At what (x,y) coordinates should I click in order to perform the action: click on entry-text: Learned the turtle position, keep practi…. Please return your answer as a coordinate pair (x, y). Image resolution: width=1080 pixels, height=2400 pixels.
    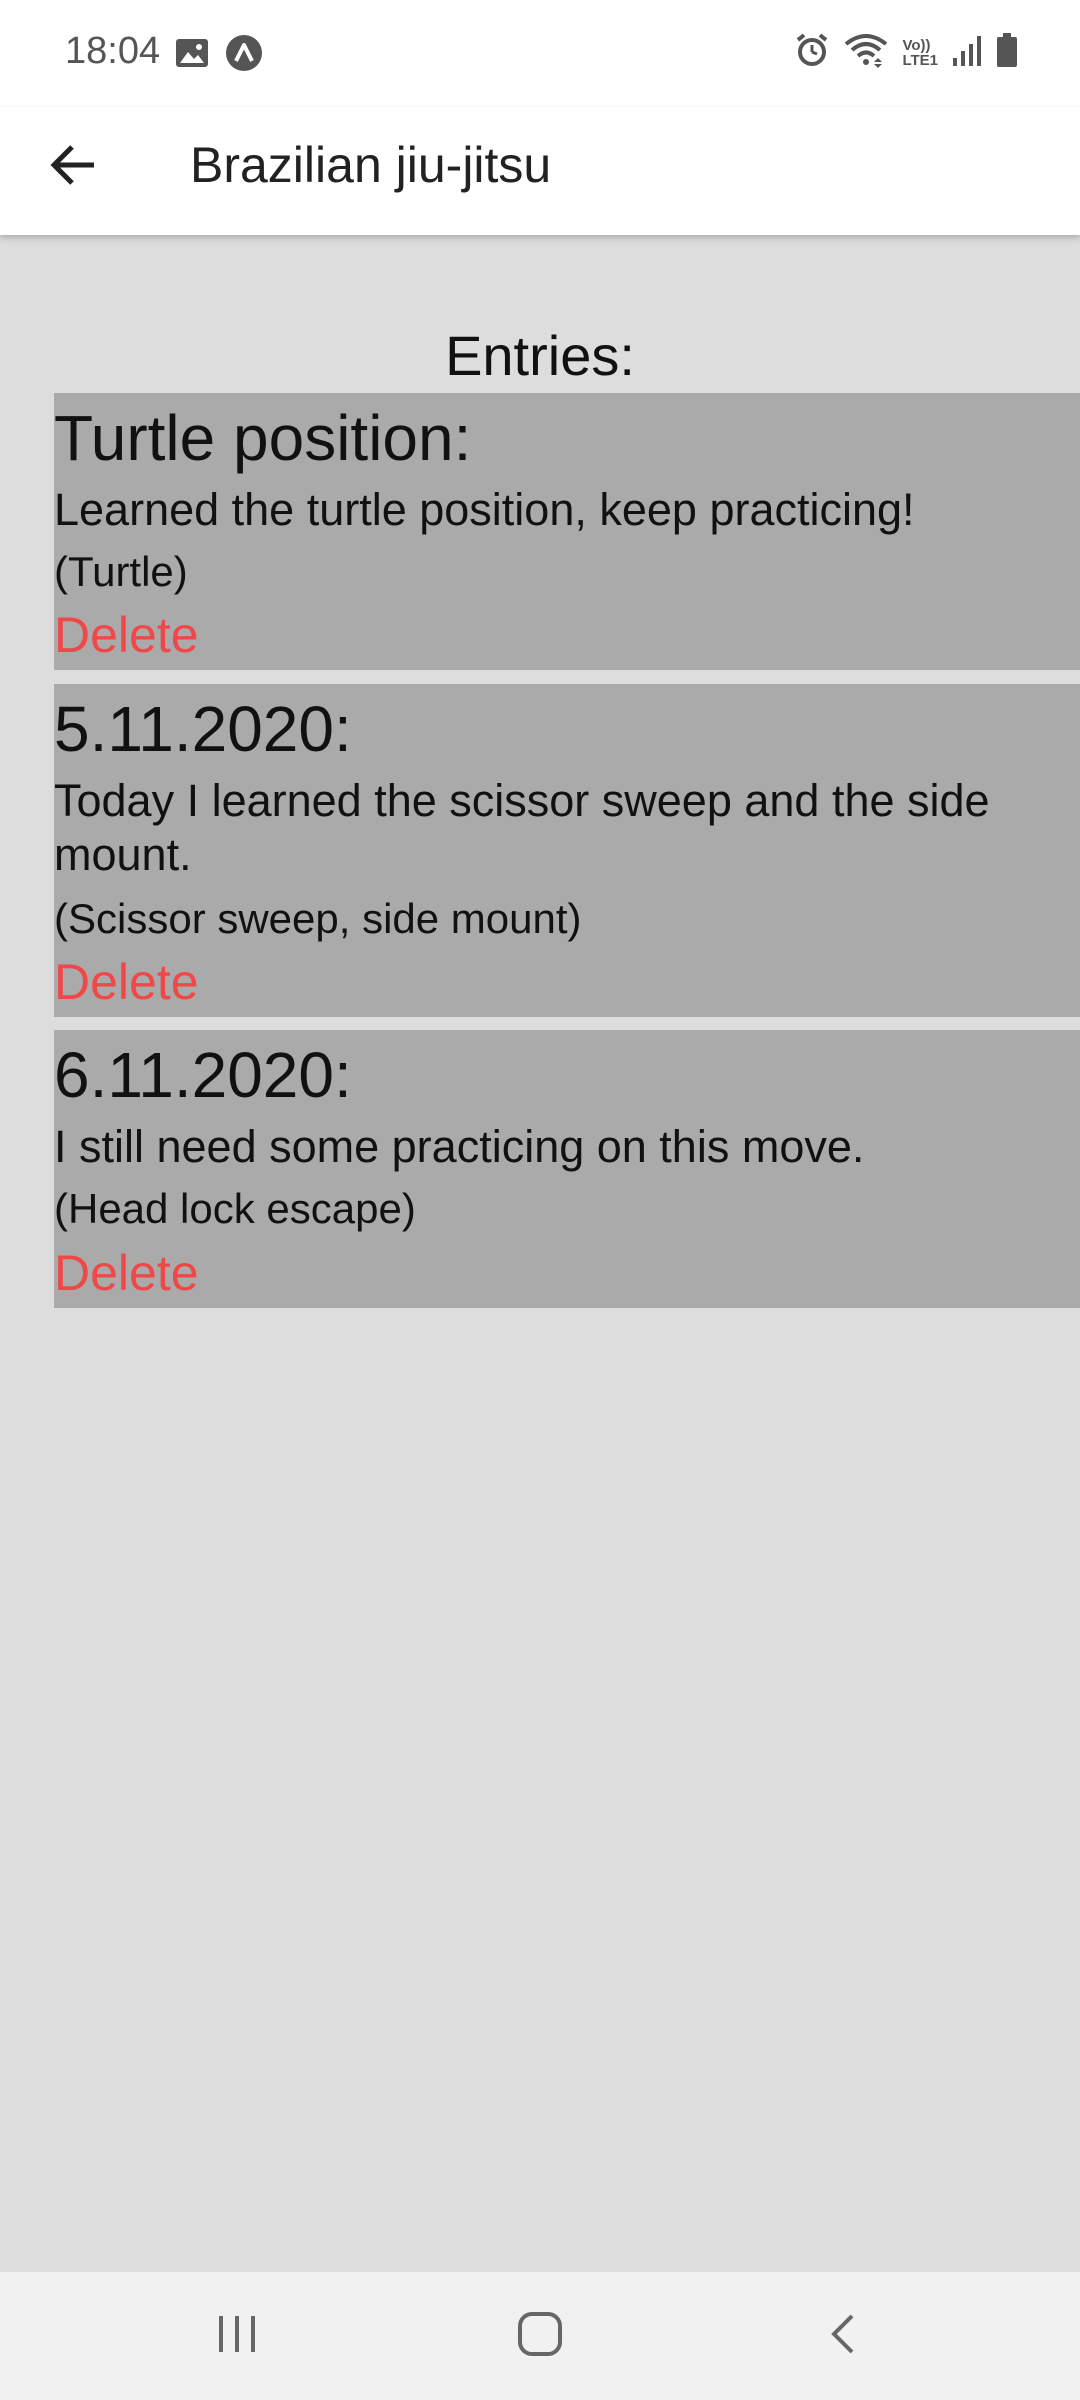
    Looking at the image, I should click on (484, 509).